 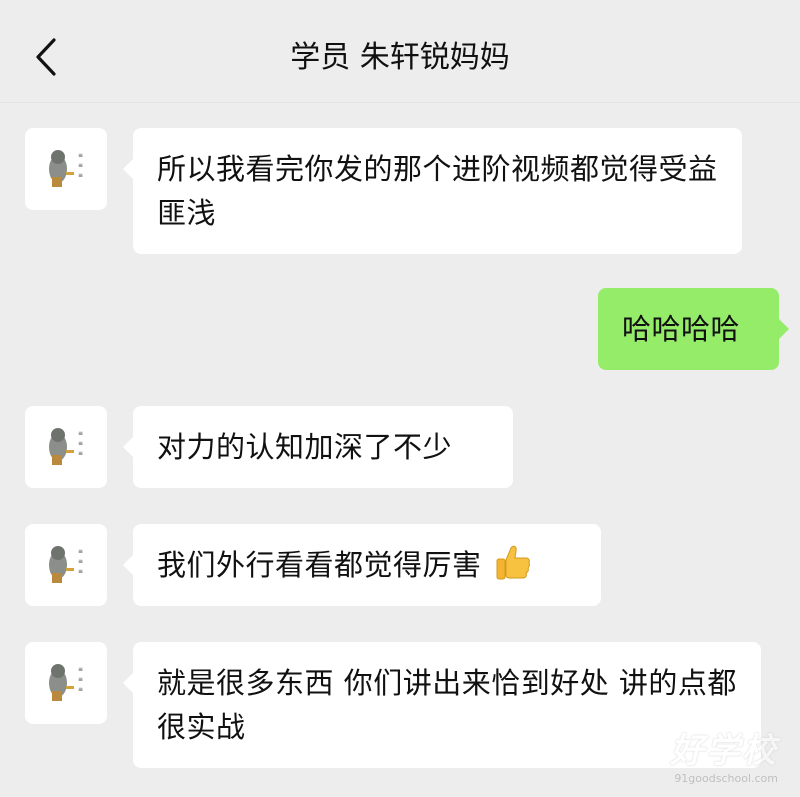 I want to click on message-text: 就是很多东西 你们讲出来恰到好处 讲的点都很实战, so click(x=447, y=705).